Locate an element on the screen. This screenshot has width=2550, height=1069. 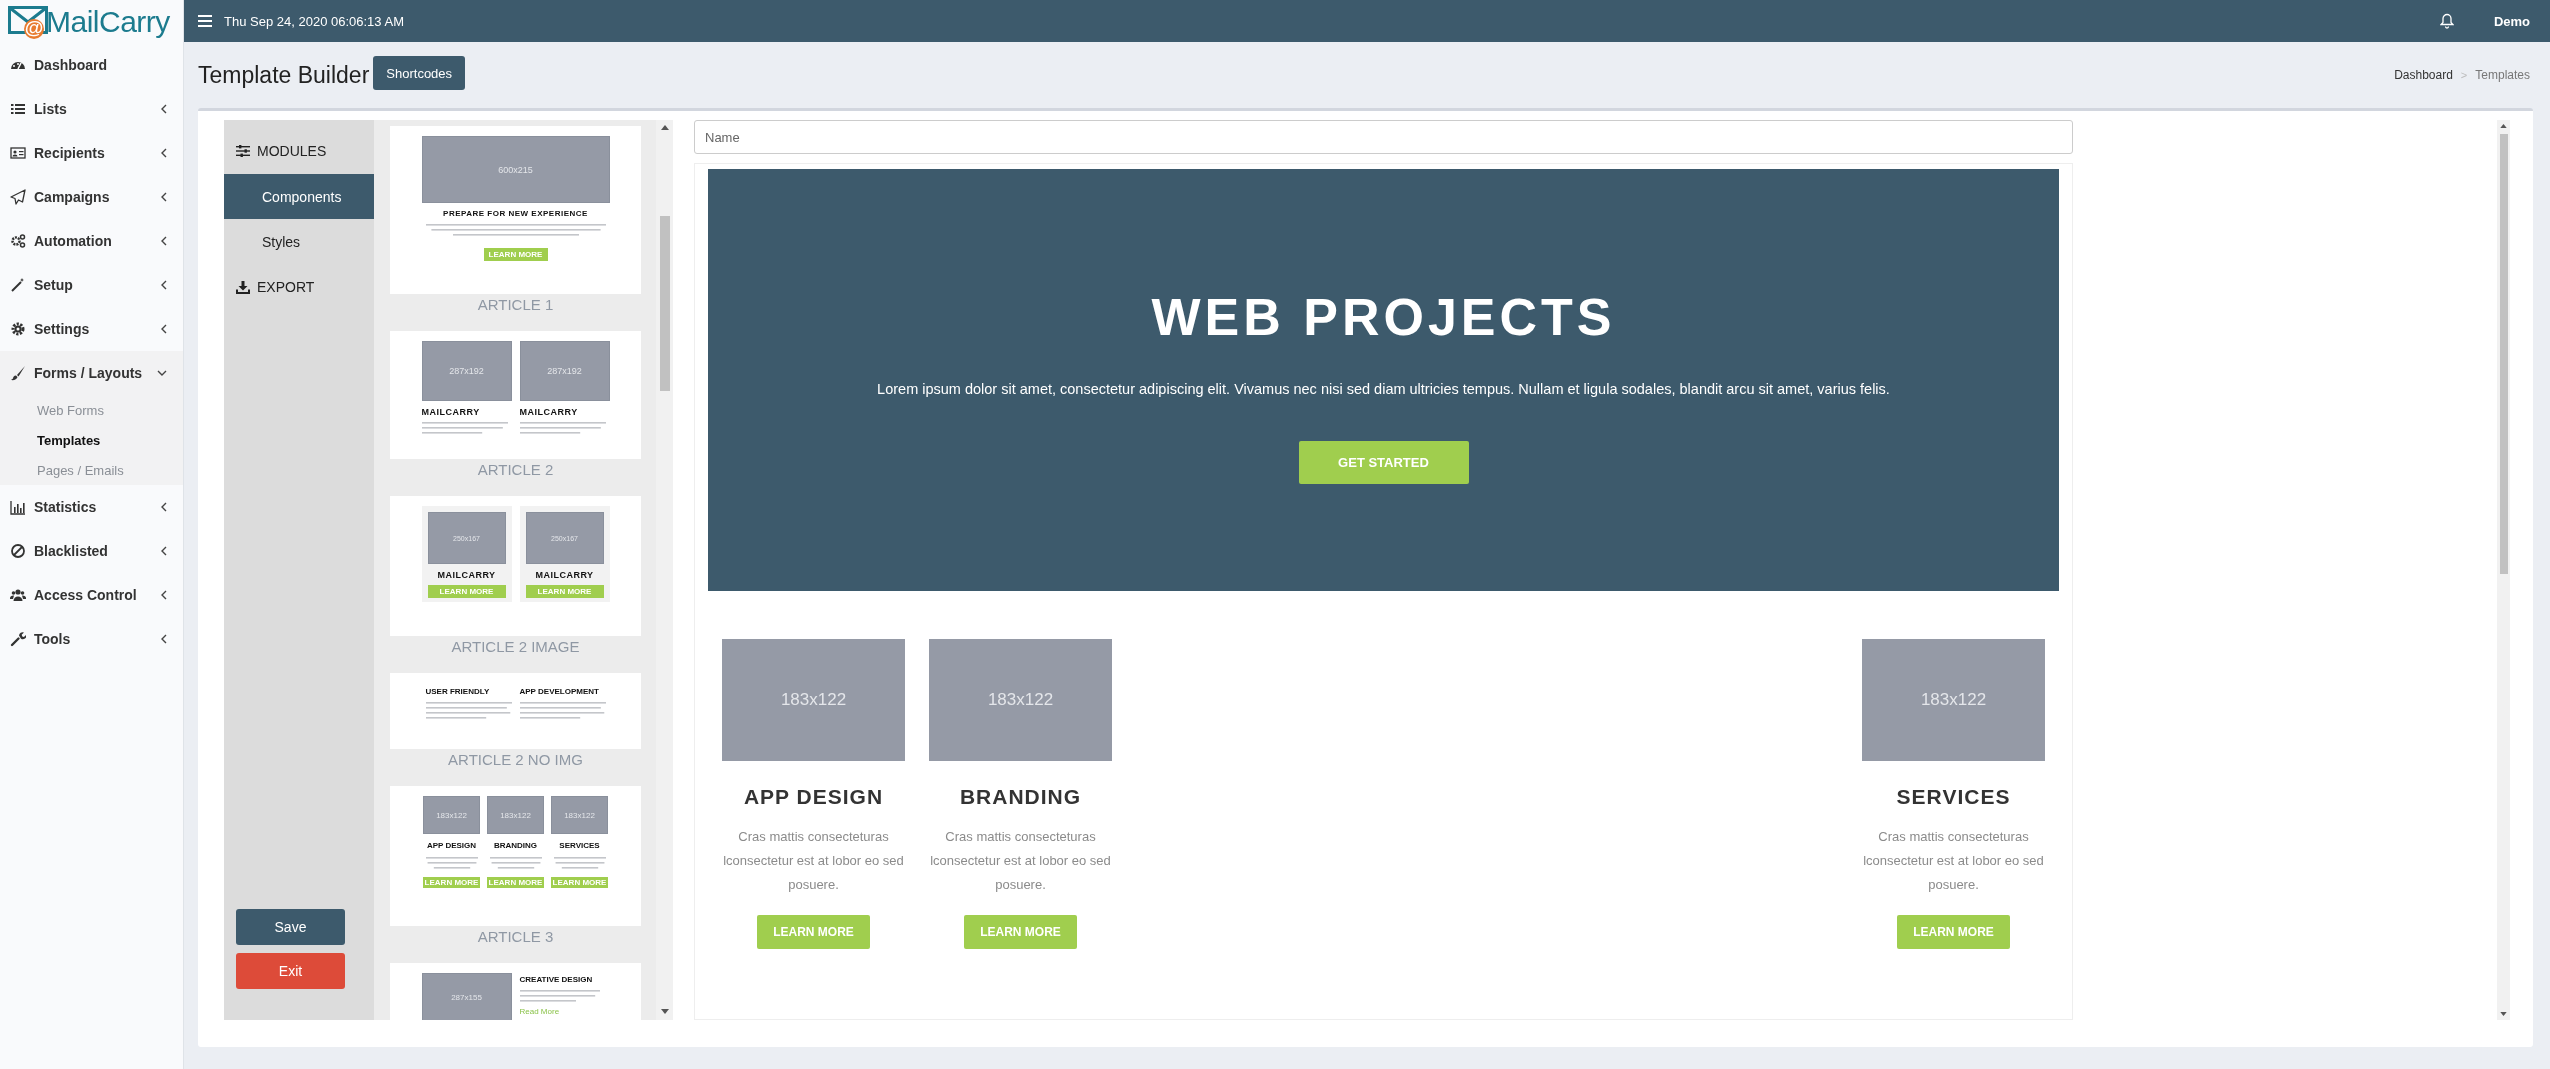
template-thumbnail: 287x192 MAILCARRY 287x192 MAILCARRY is located at coordinates (515, 395).